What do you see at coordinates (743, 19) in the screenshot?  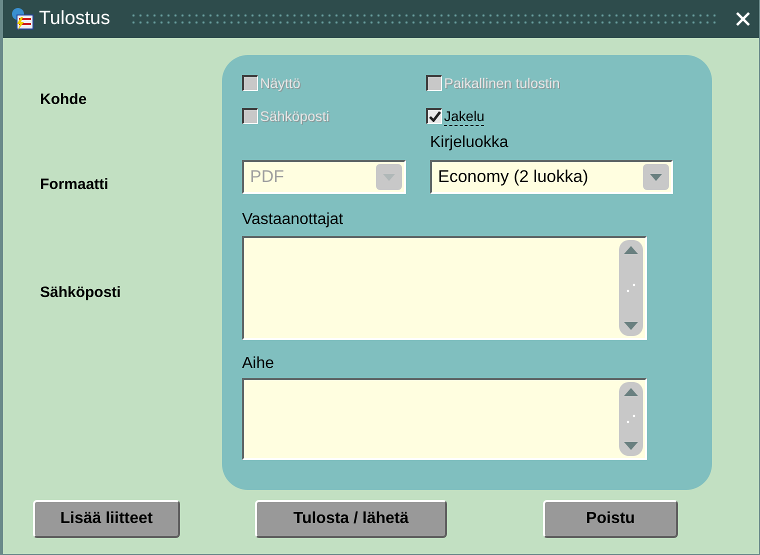 I see `close-icon` at bounding box center [743, 19].